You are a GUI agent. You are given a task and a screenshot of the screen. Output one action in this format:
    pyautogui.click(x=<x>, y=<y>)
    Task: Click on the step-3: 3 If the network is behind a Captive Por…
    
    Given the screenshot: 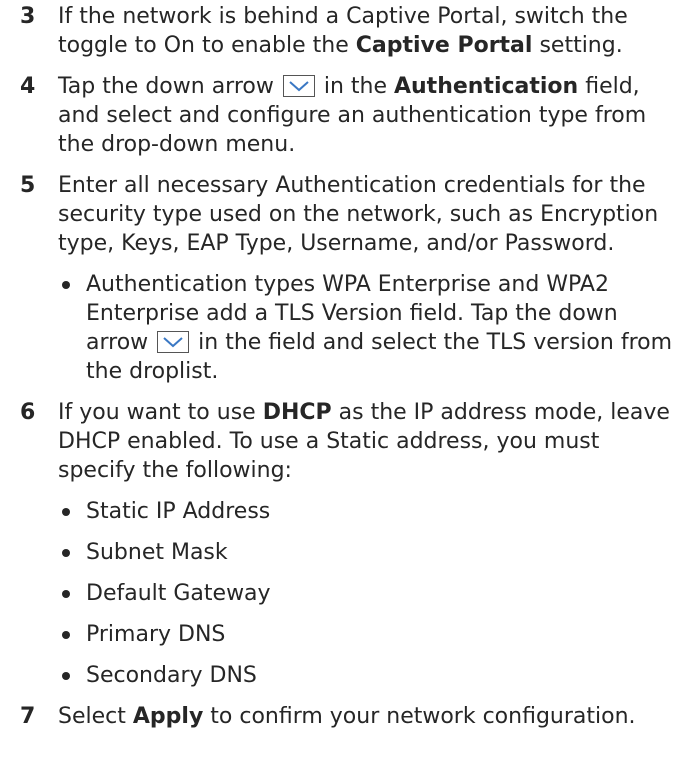 What is the action you would take?
    pyautogui.click(x=343, y=31)
    